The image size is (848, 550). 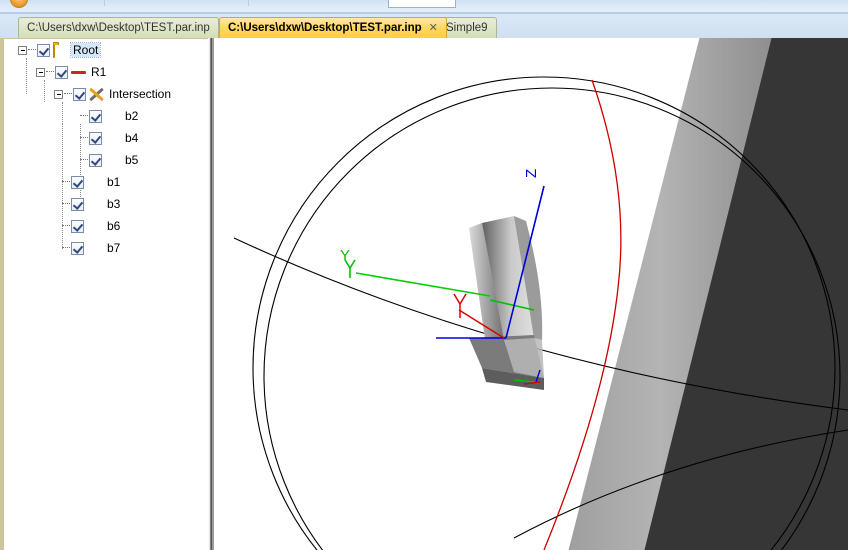 I want to click on tab-close-icon: ✕, so click(x=433, y=28).